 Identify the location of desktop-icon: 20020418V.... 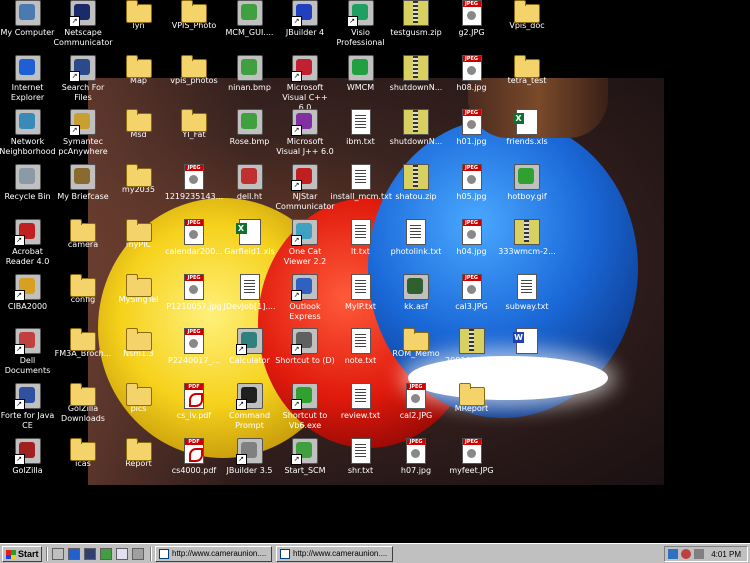
(472, 347).